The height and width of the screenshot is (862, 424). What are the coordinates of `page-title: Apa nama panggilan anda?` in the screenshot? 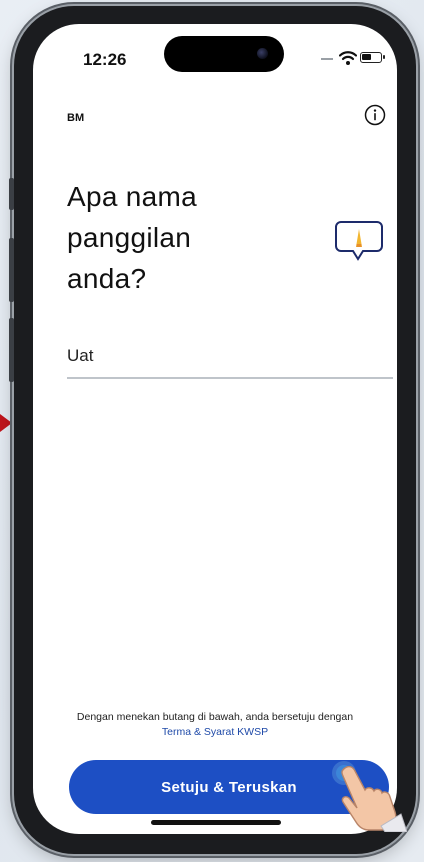 It's located at (182, 237).